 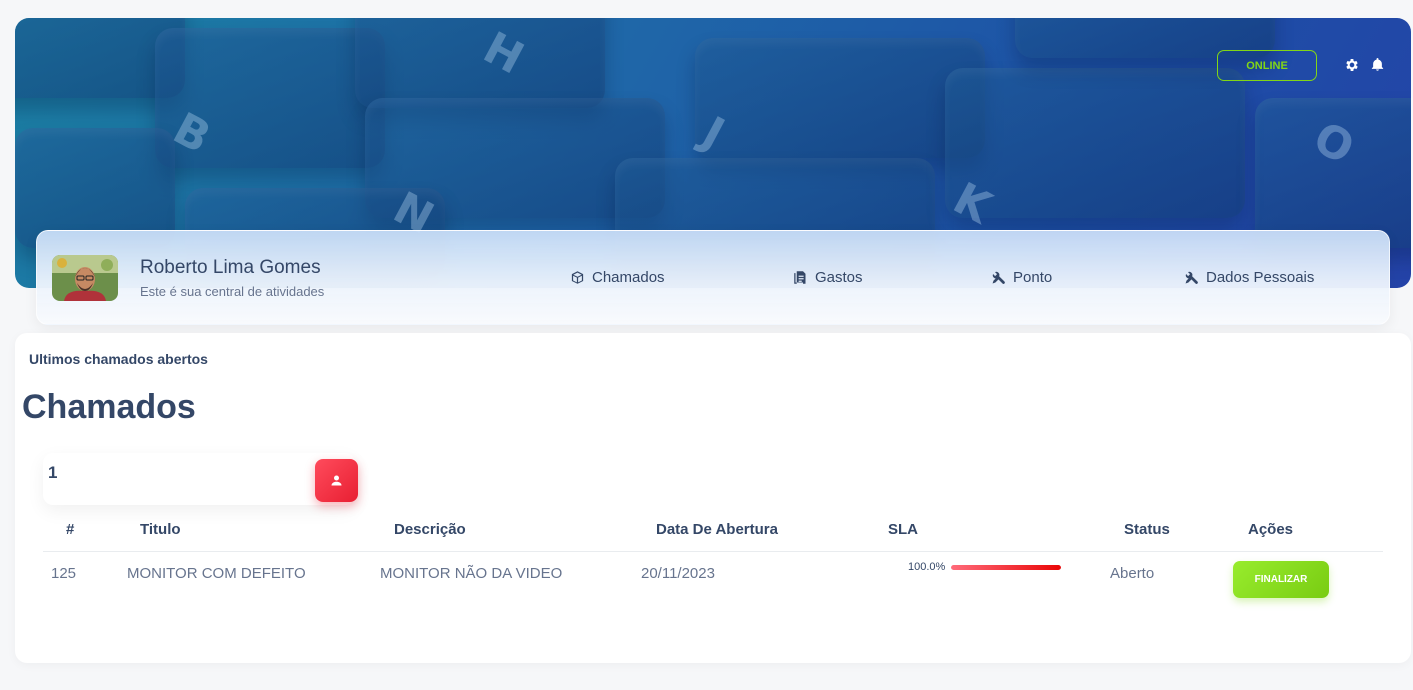 I want to click on nav-item-dados-pessoais: Dados Pessoais, so click(x=1249, y=277).